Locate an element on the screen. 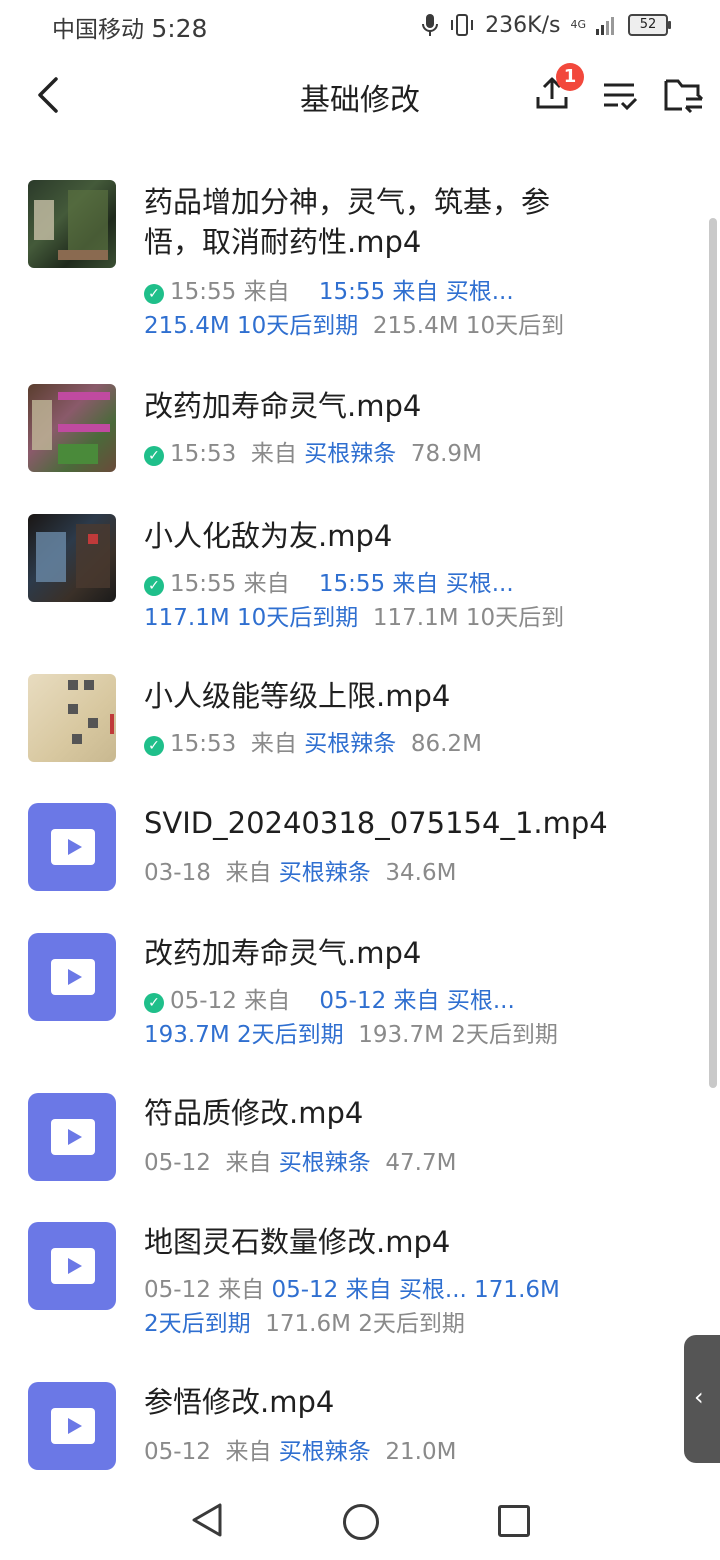  clock: 5:28 is located at coordinates (179, 28).